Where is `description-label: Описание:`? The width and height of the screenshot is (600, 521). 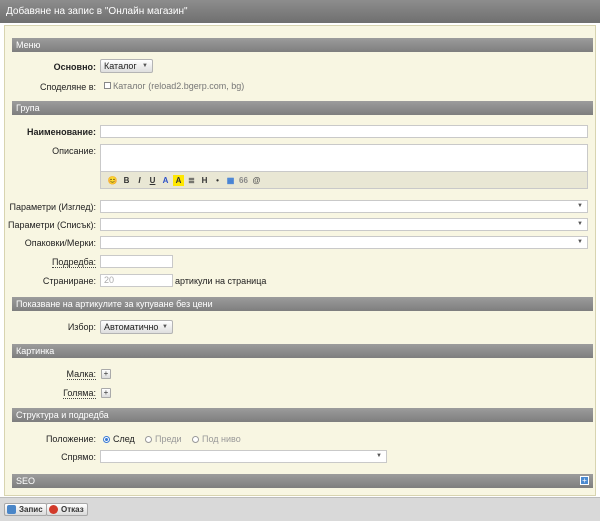 description-label: Описание: is located at coordinates (74, 151).